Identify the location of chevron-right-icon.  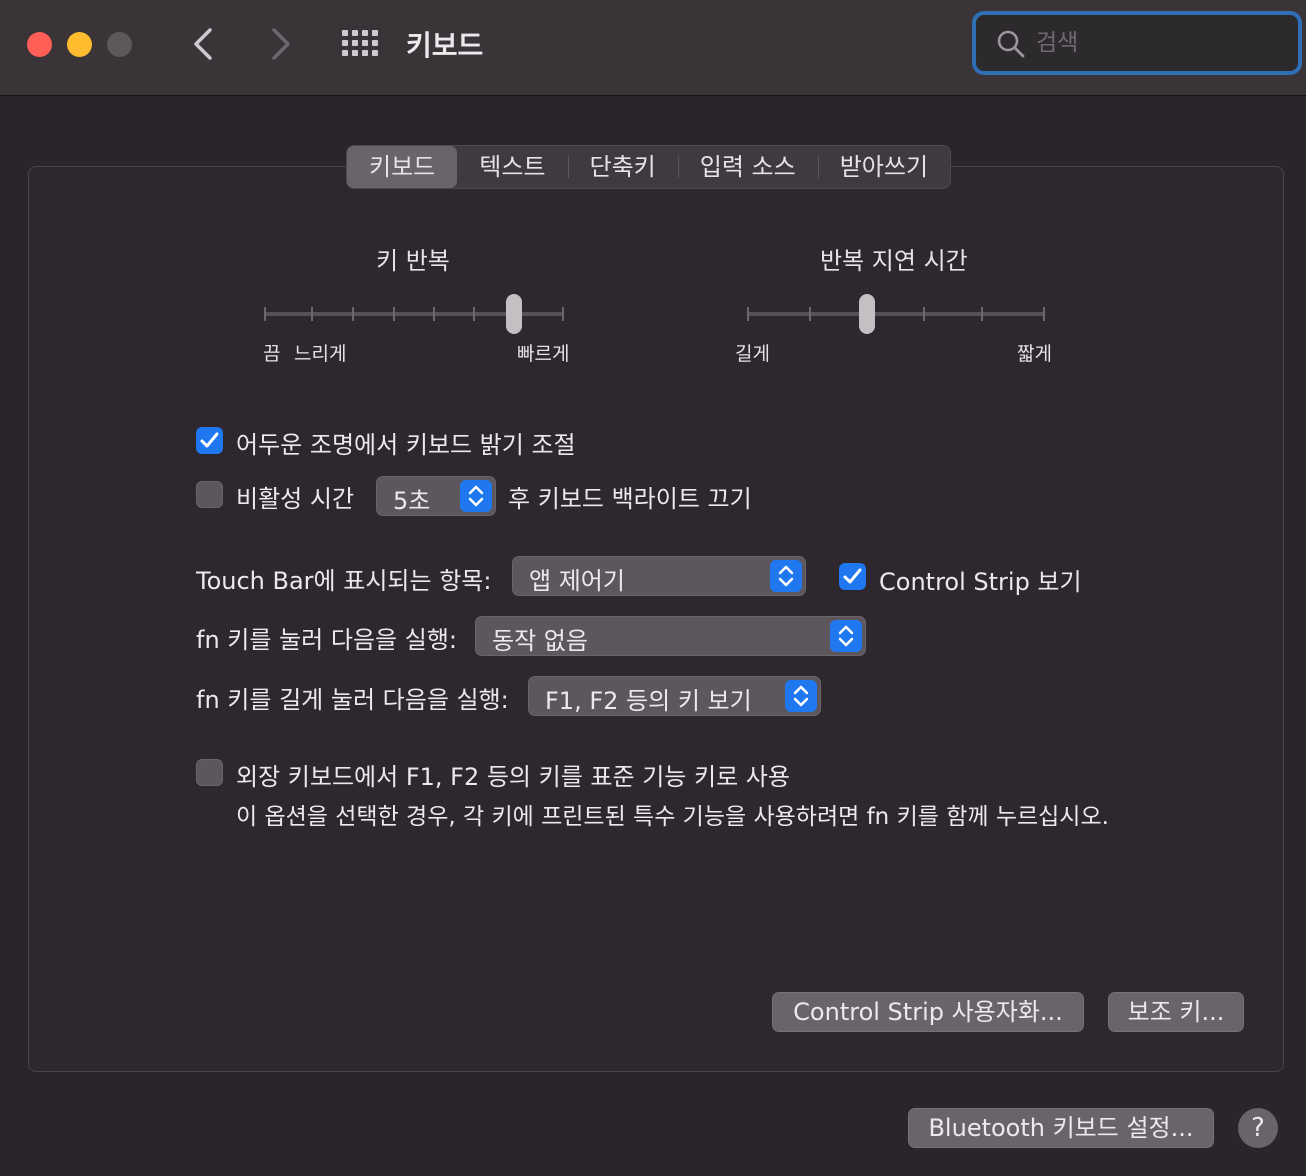
(281, 44).